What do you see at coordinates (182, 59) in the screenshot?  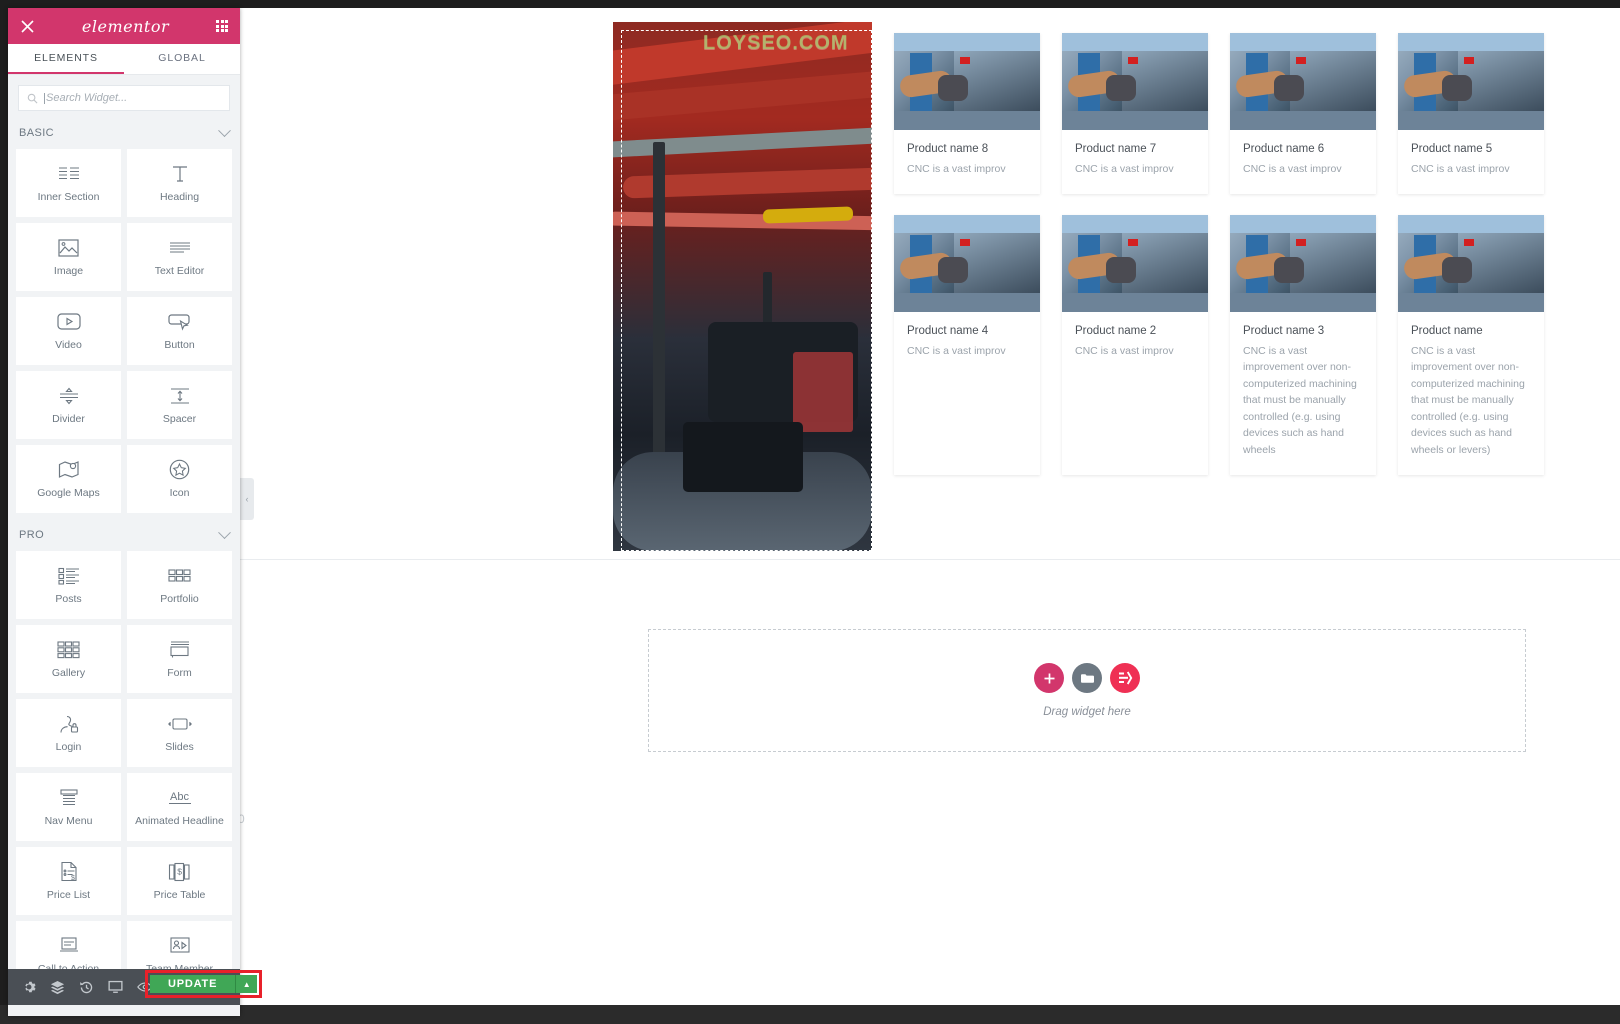 I see `tab-global: GLOBAL` at bounding box center [182, 59].